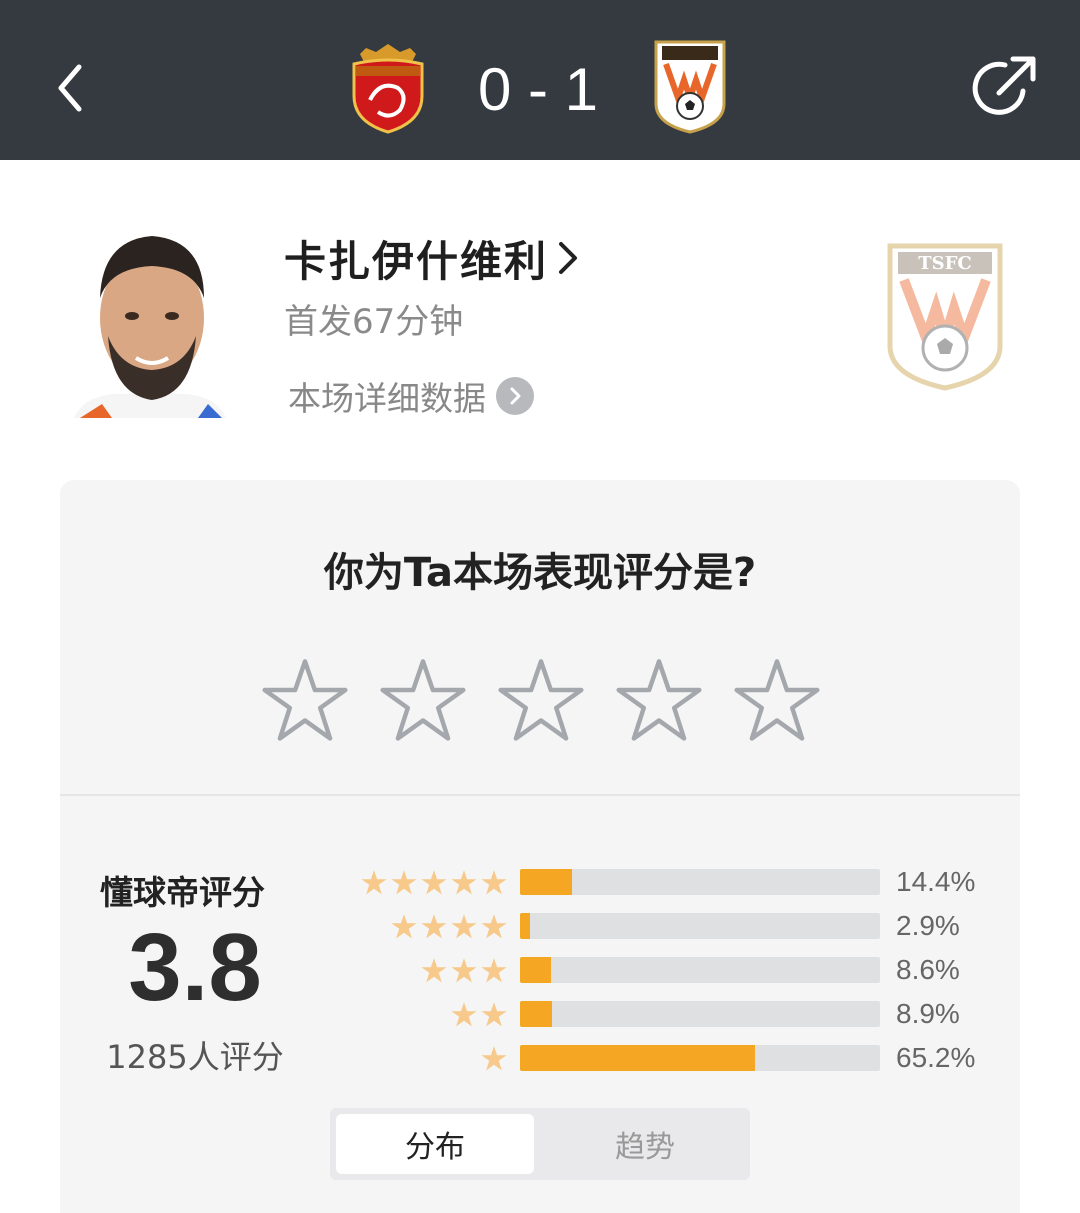 The image size is (1080, 1213). What do you see at coordinates (540, 573) in the screenshot?
I see `rating-question: 你为Ta本场表现评分是?` at bounding box center [540, 573].